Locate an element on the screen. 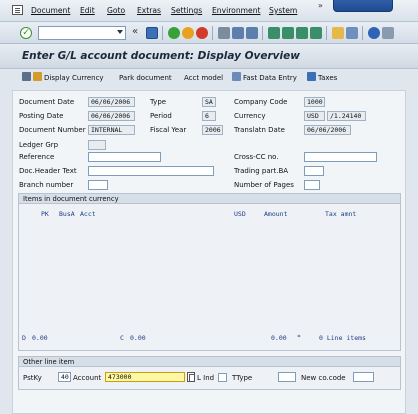 Image resolution: width=418 pixels, height=414 pixels. menu-extras: Extras is located at coordinates (149, 10).